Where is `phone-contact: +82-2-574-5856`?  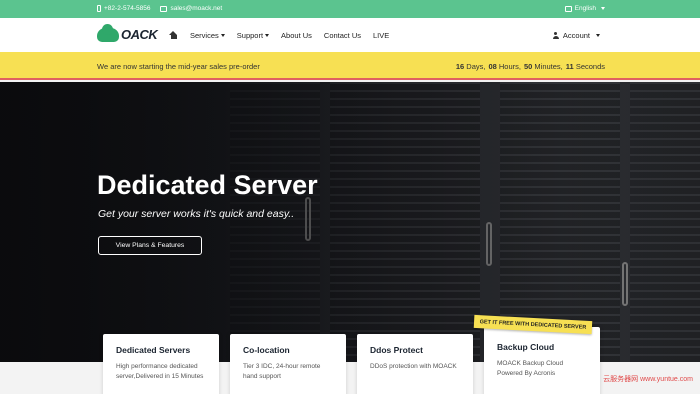 phone-contact: +82-2-574-5856 is located at coordinates (123, 8).